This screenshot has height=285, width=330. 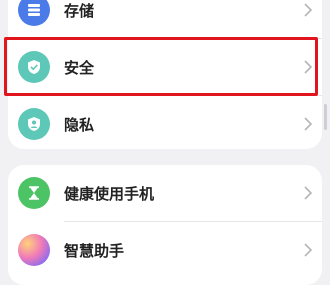 I want to click on settings-item-label: 智慧助手, so click(x=94, y=250).